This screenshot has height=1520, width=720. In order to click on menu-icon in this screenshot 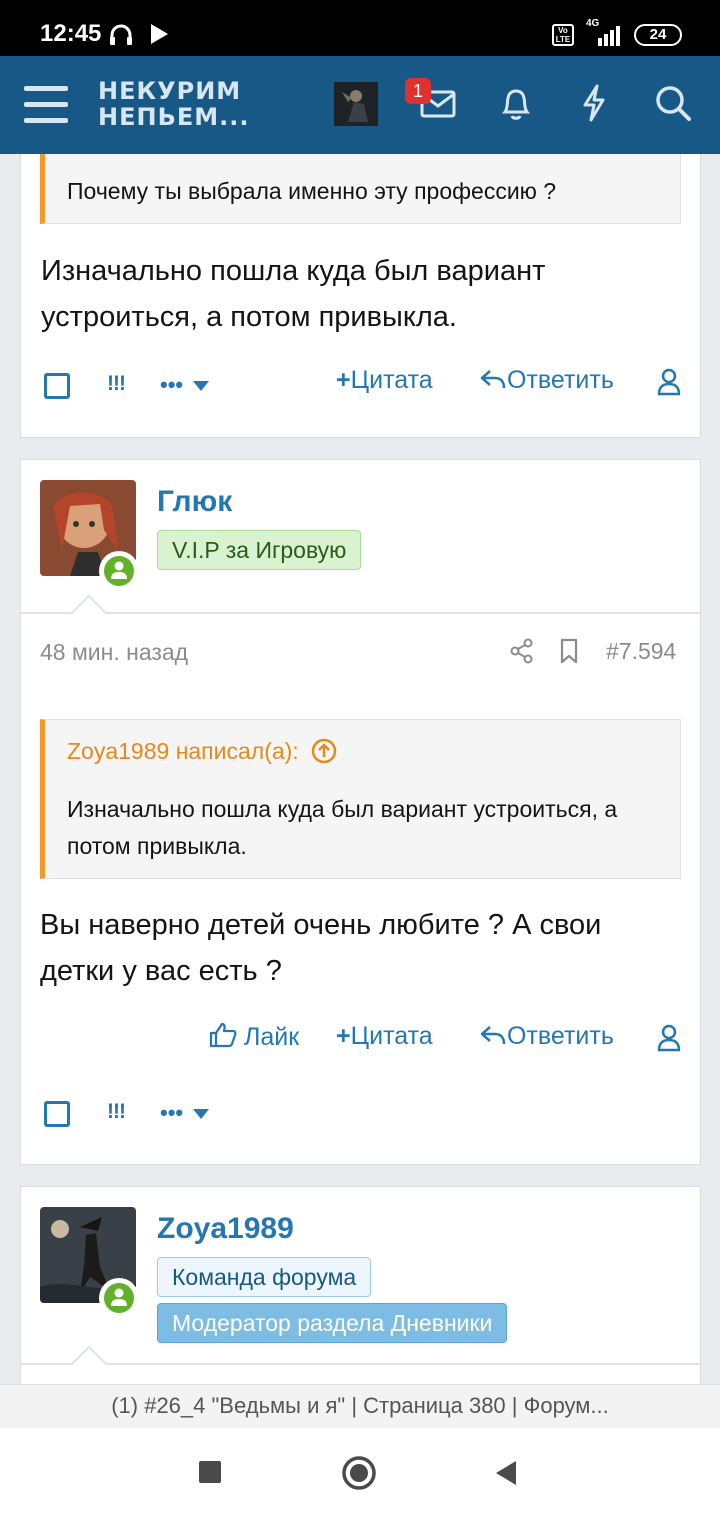, I will do `click(46, 105)`.